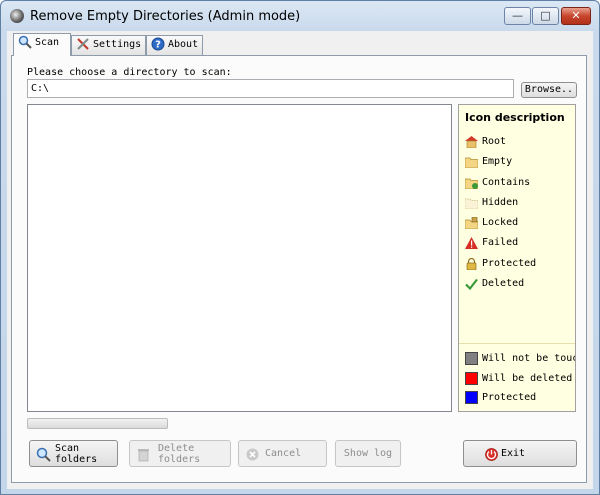  I want to click on legend-item-failed: Failed, so click(520, 243).